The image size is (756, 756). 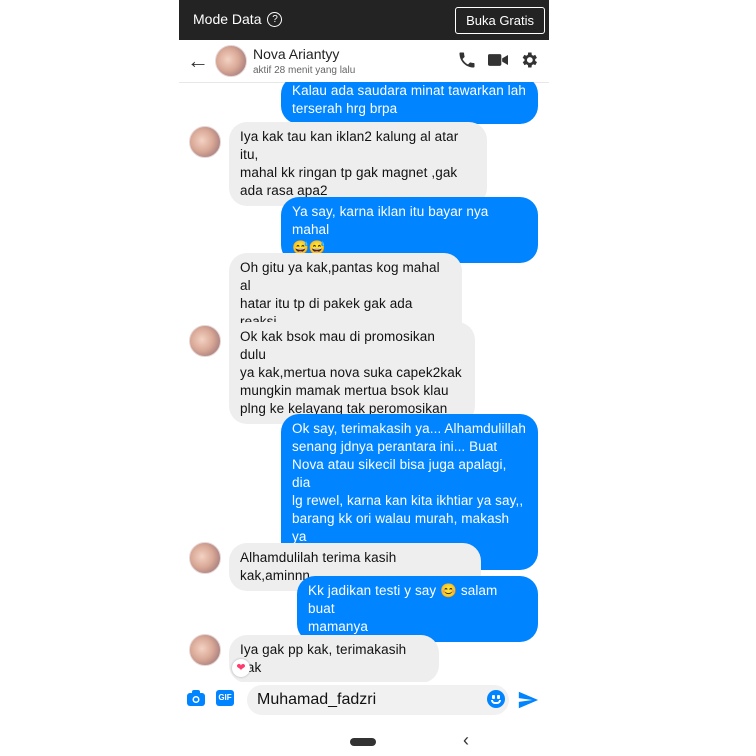 What do you see at coordinates (467, 60) in the screenshot?
I see `phone-call-icon` at bounding box center [467, 60].